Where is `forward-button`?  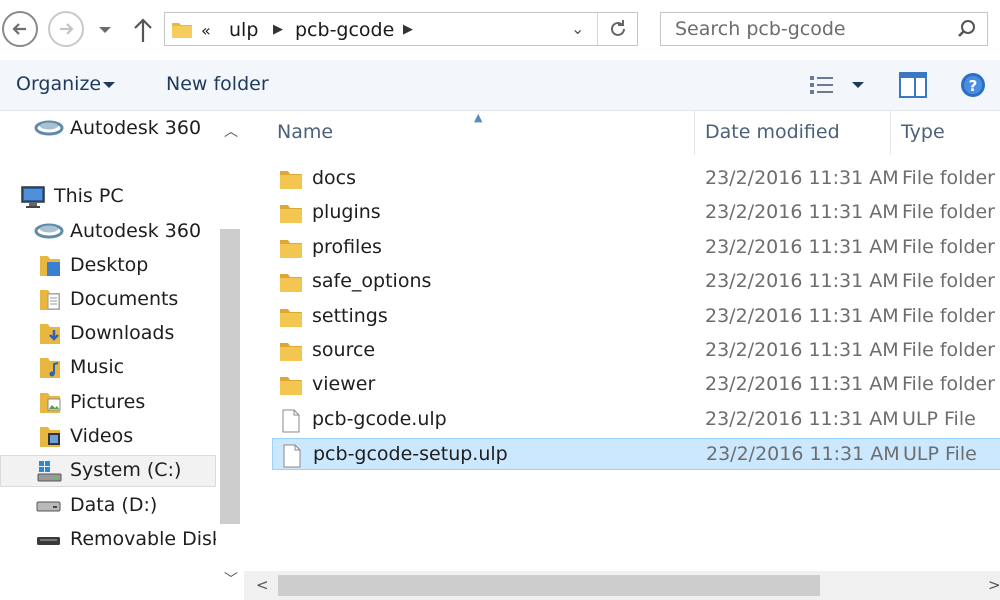
forward-button is located at coordinates (66, 29).